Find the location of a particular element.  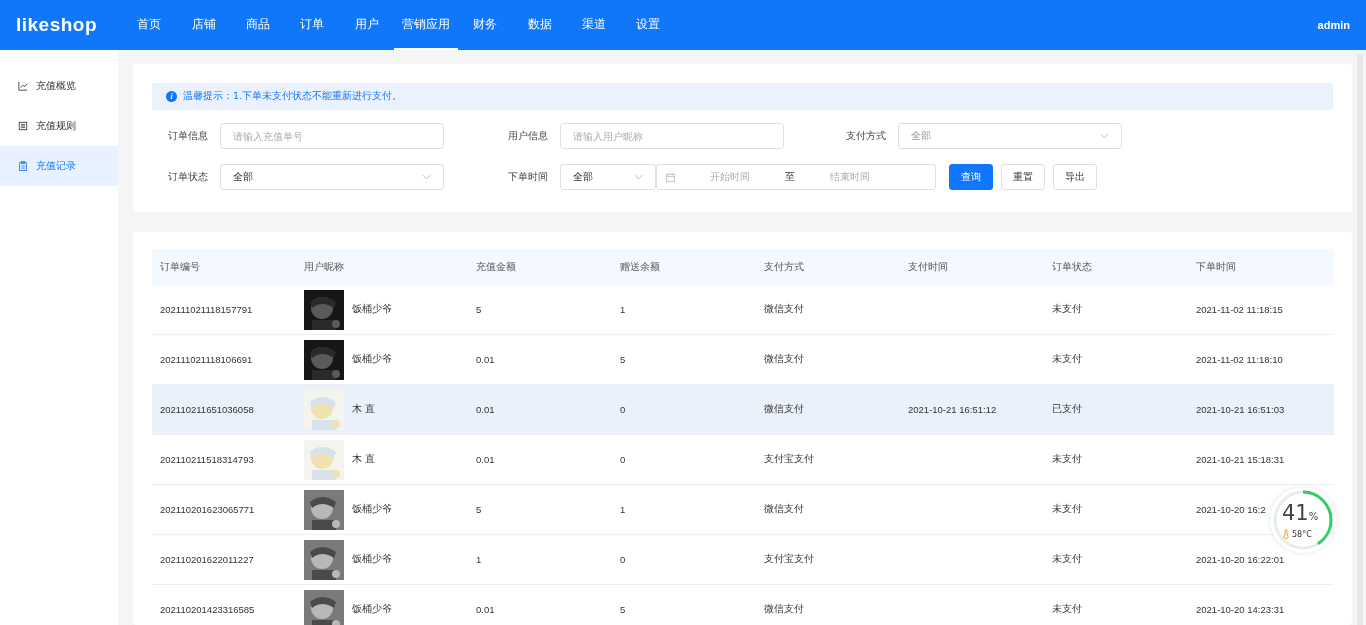

table-cell-text: 202110211518314793 is located at coordinates (207, 459).